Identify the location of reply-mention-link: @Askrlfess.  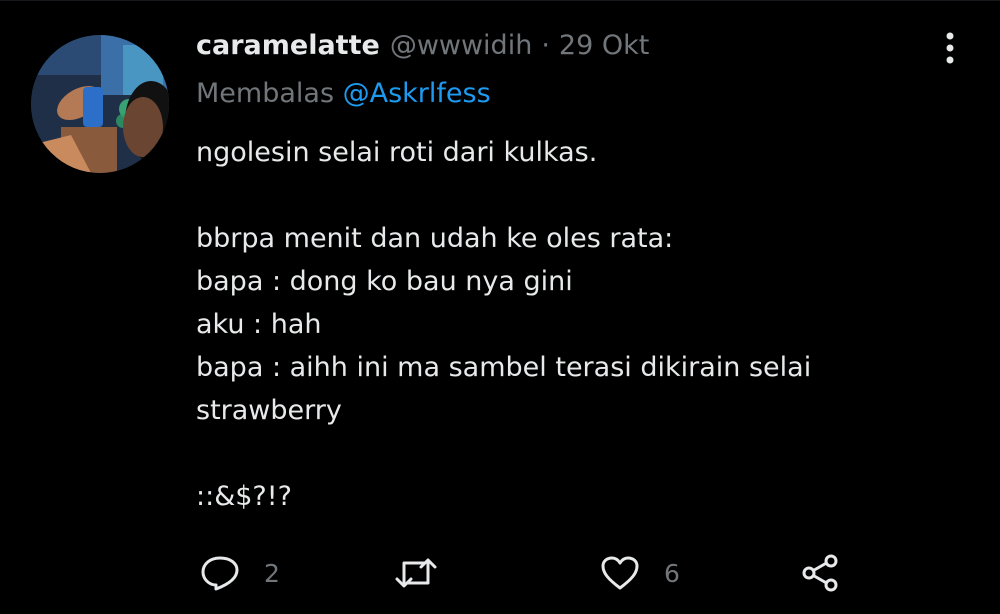
(417, 93).